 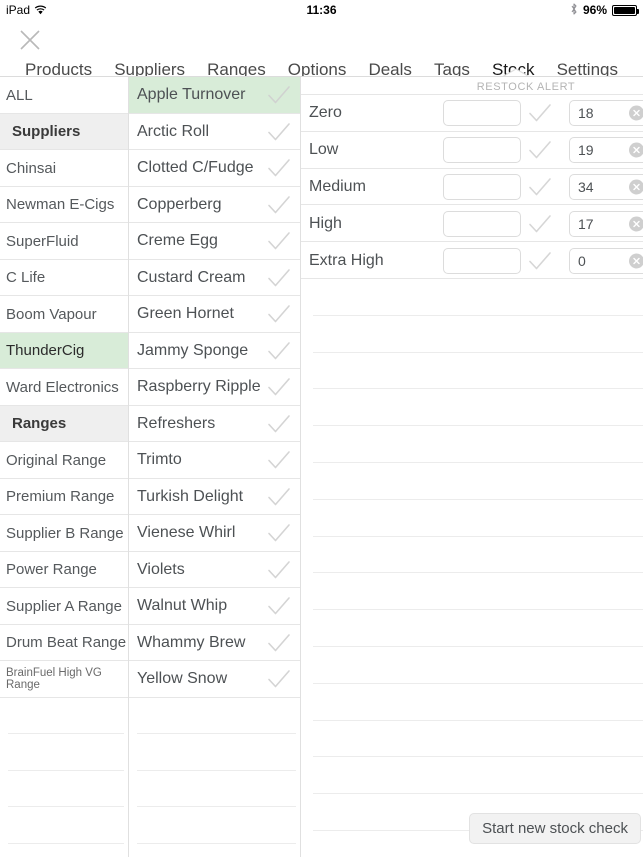 What do you see at coordinates (191, 277) in the screenshot?
I see `product-name-label: Custard Cream` at bounding box center [191, 277].